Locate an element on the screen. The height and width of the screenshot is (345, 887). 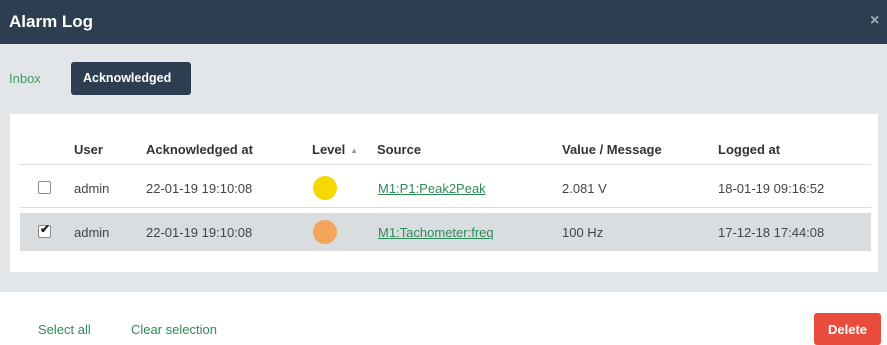
column-header-level-label: Level is located at coordinates (329, 149).